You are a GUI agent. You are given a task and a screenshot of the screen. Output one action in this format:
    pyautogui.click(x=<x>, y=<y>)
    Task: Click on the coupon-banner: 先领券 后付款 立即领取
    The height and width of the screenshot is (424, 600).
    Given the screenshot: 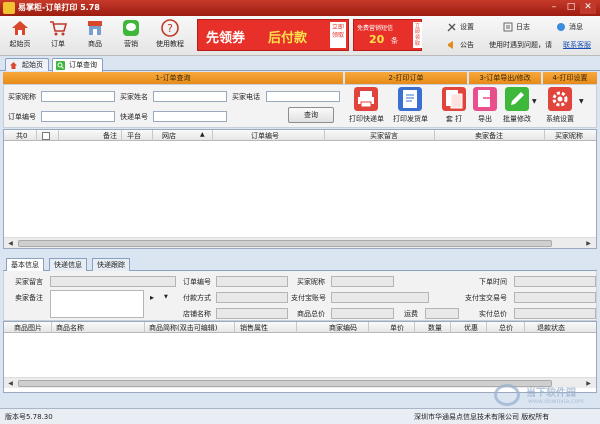 What is the action you would take?
    pyautogui.click(x=273, y=35)
    